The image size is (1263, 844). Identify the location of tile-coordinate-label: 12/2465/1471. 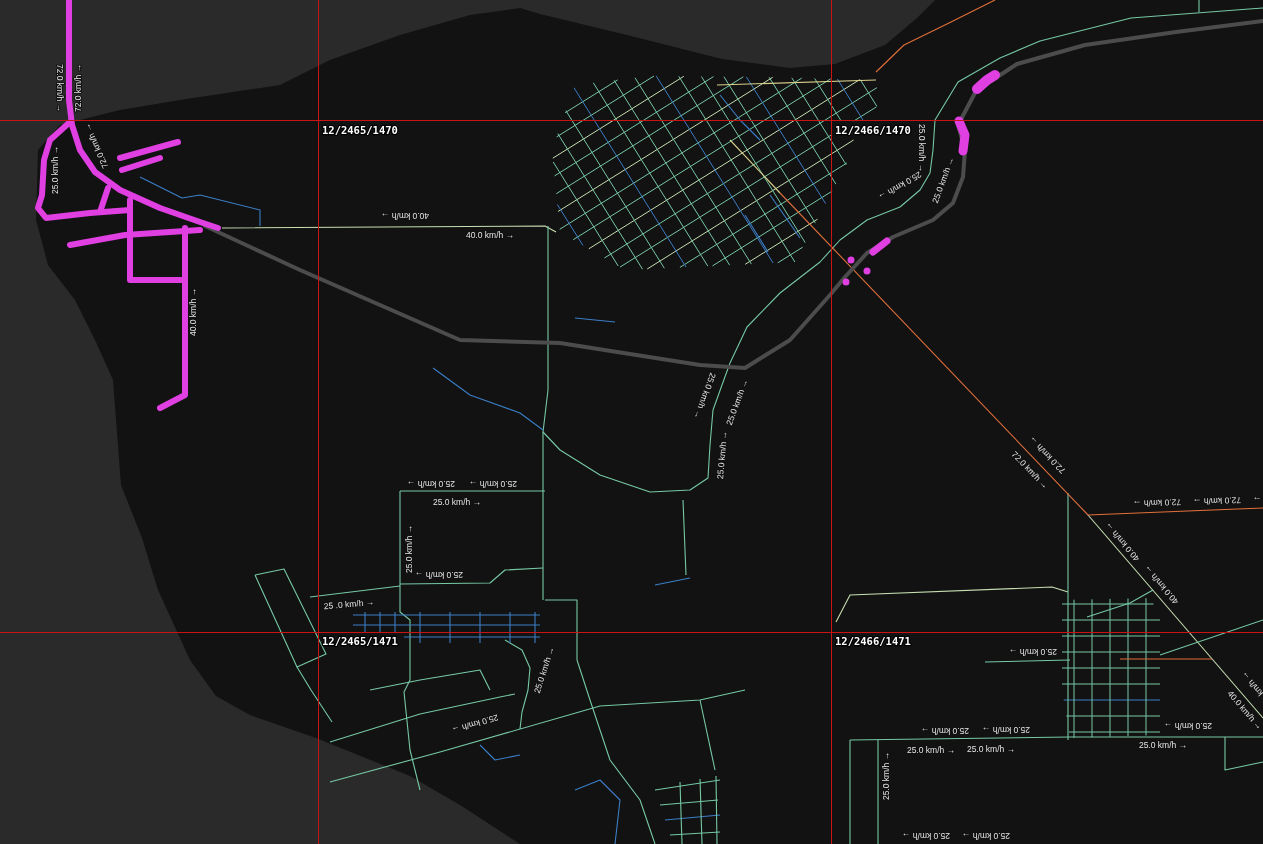
(360, 641).